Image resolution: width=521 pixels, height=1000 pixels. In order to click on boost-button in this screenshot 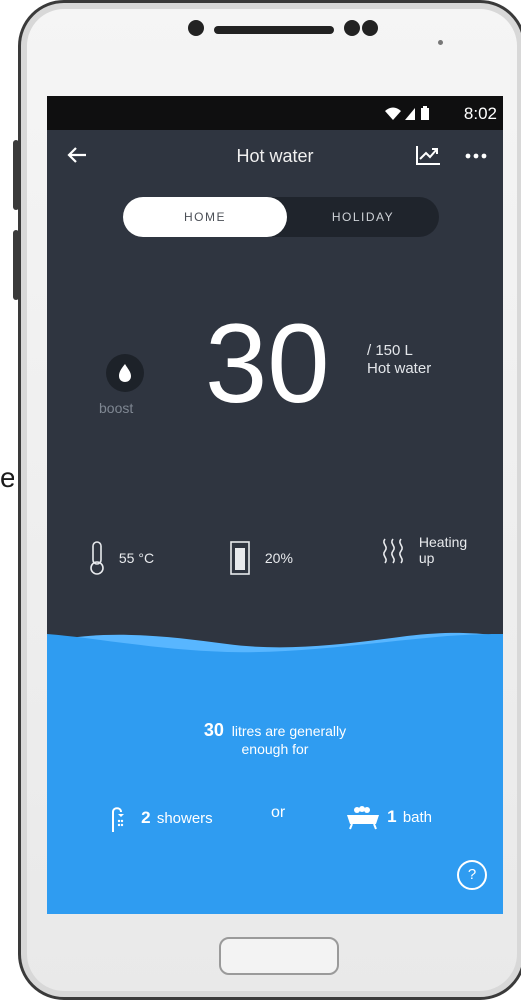, I will do `click(125, 373)`.